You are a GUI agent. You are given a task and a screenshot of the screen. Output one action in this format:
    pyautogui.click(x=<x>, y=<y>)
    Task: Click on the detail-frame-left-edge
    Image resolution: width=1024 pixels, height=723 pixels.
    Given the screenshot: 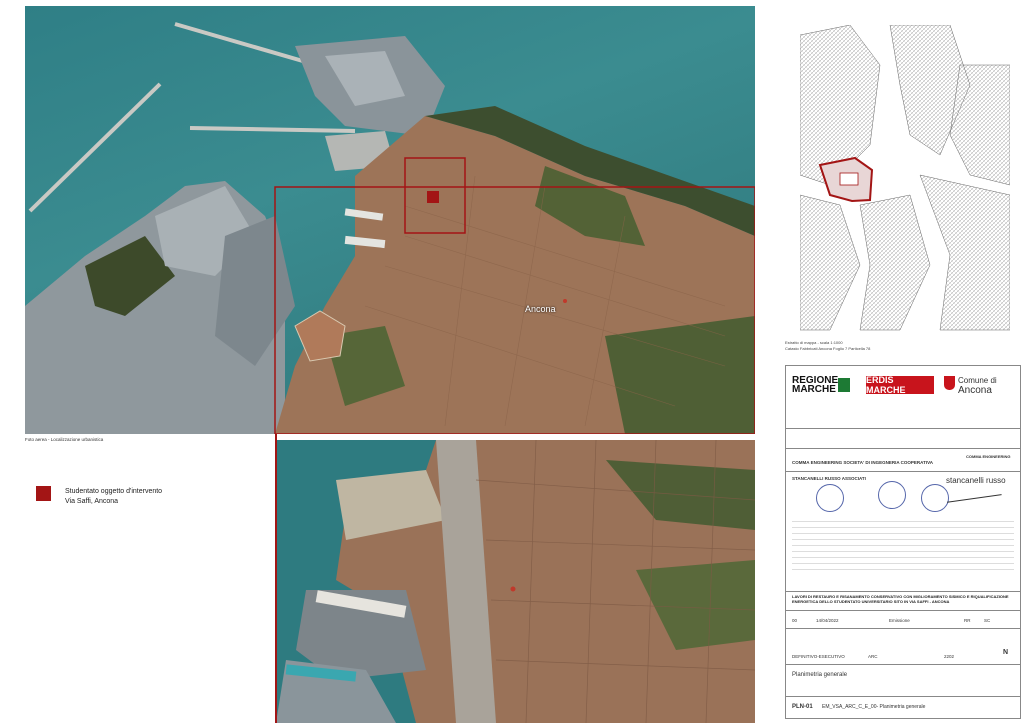 What is the action you would take?
    pyautogui.click(x=276, y=578)
    